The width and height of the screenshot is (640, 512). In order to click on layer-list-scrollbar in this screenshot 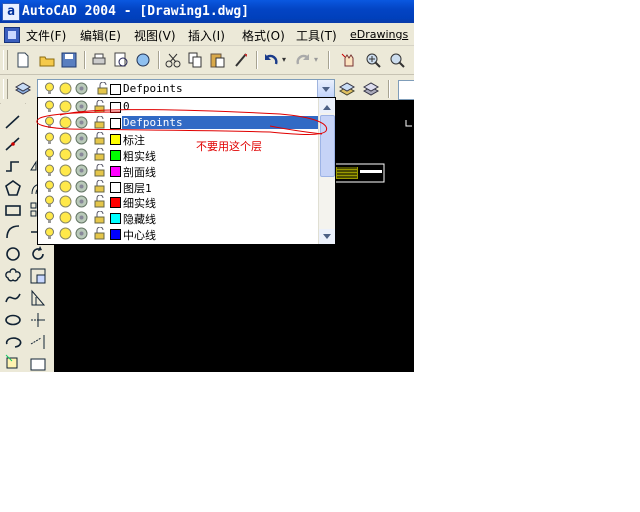, I will do `click(326, 171)`.